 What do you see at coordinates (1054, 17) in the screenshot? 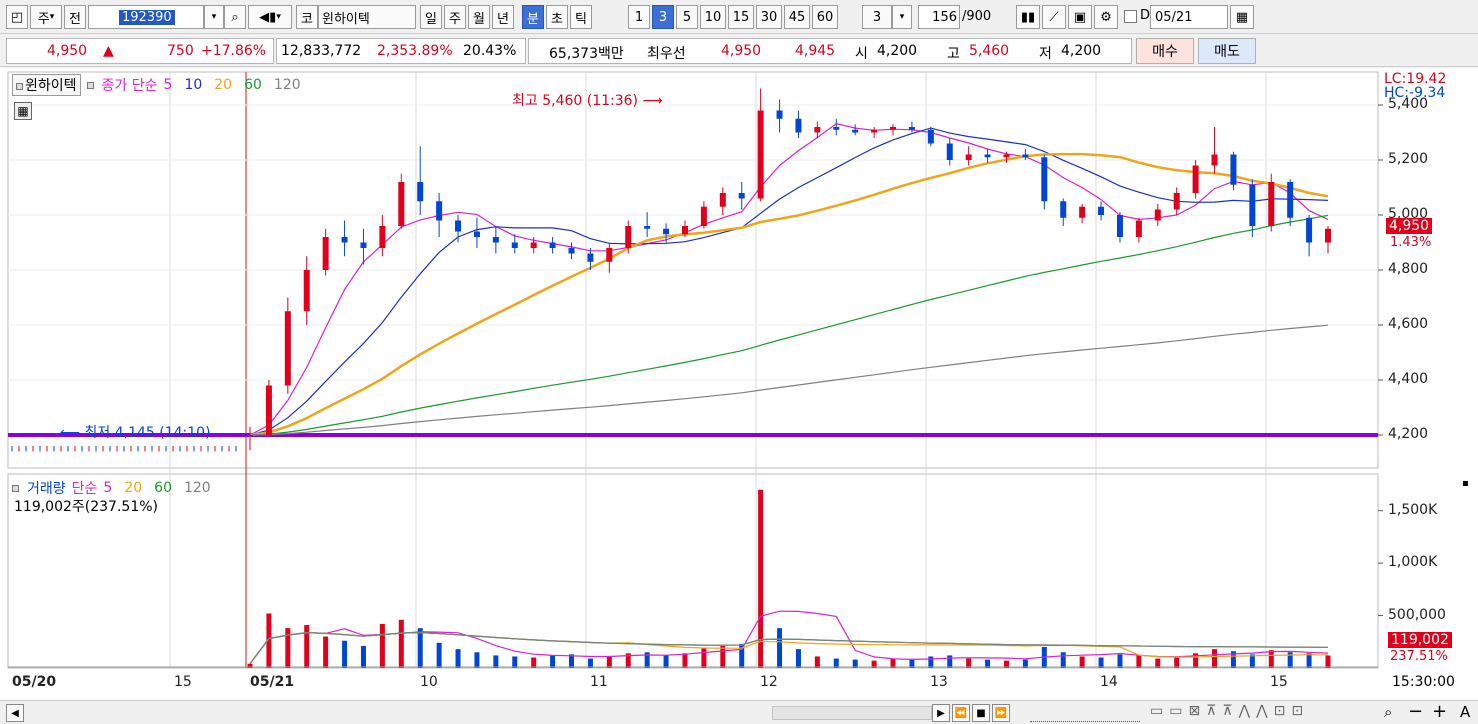
I see `trend-tool-button: ⟋` at bounding box center [1054, 17].